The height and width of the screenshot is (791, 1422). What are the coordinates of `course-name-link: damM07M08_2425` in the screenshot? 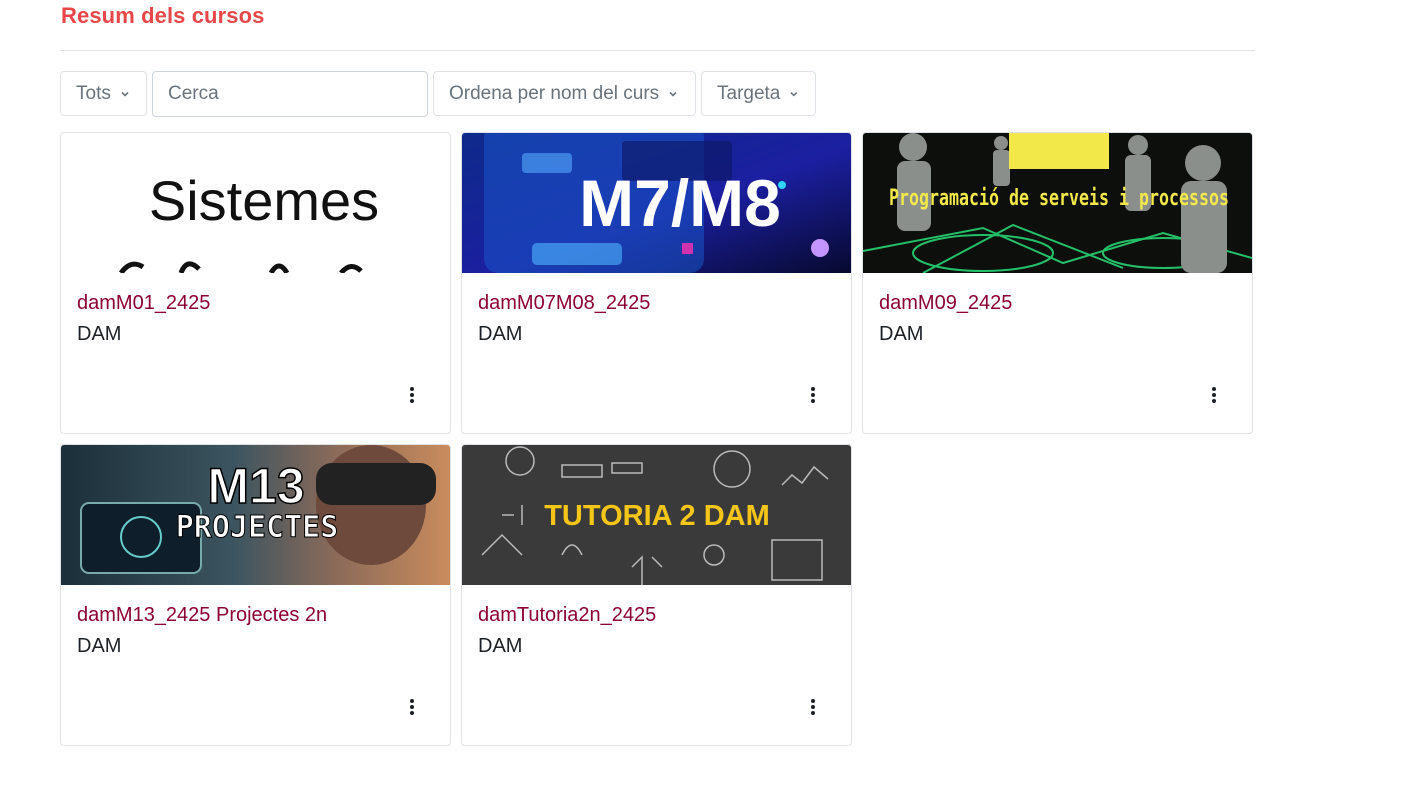 It's located at (564, 303).